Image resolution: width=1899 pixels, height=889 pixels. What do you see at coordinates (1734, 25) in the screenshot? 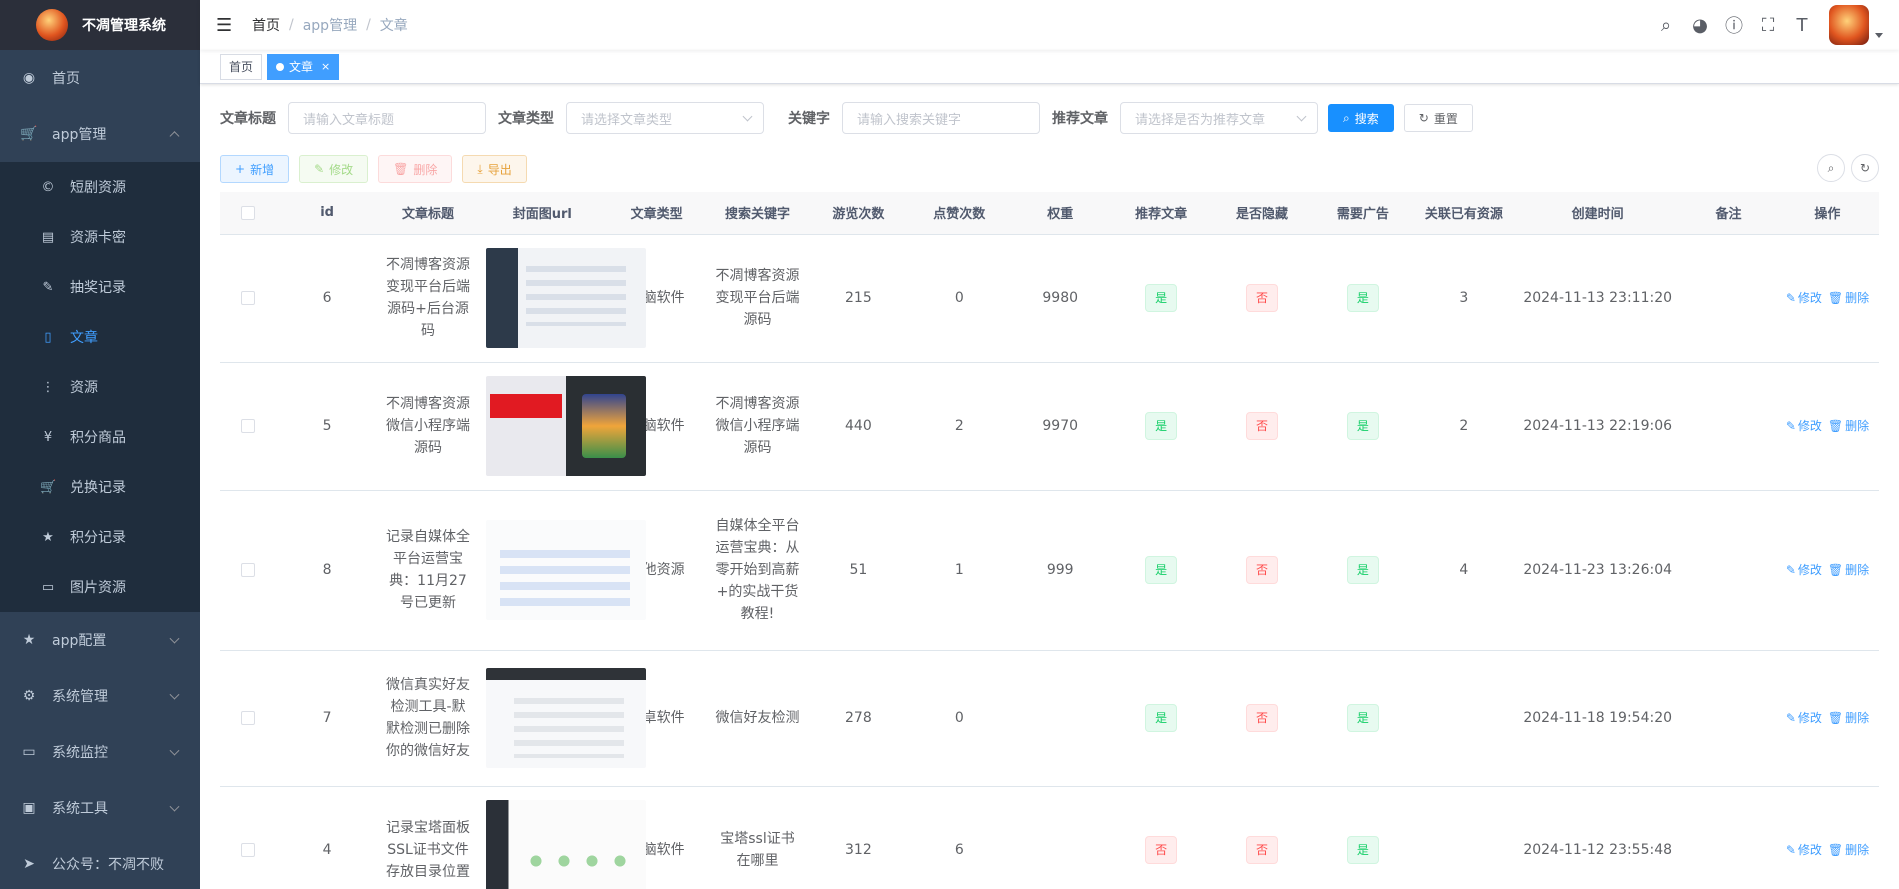
I see `help-icon: ⓘ` at bounding box center [1734, 25].